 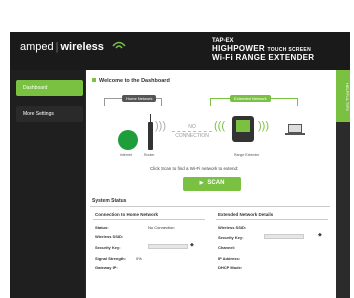 What do you see at coordinates (343, 96) in the screenshot?
I see `helpful-tips-tab: HELPFUL TIPS` at bounding box center [343, 96].